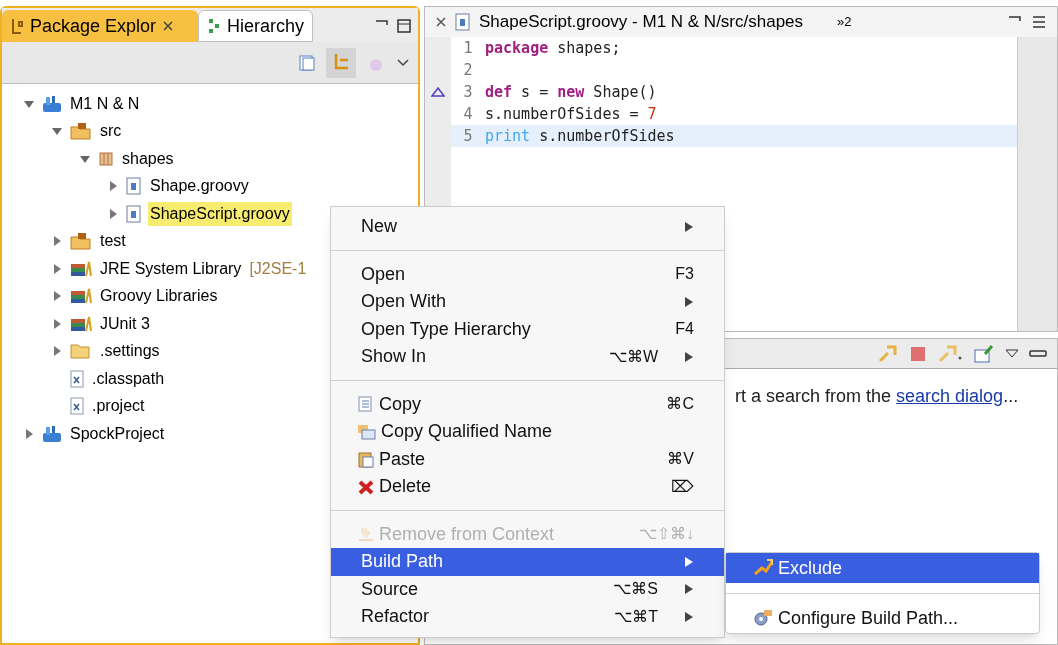 Image resolution: width=1058 pixels, height=645 pixels. Describe the element at coordinates (468, 114) in the screenshot. I see `line-number: 4` at that location.